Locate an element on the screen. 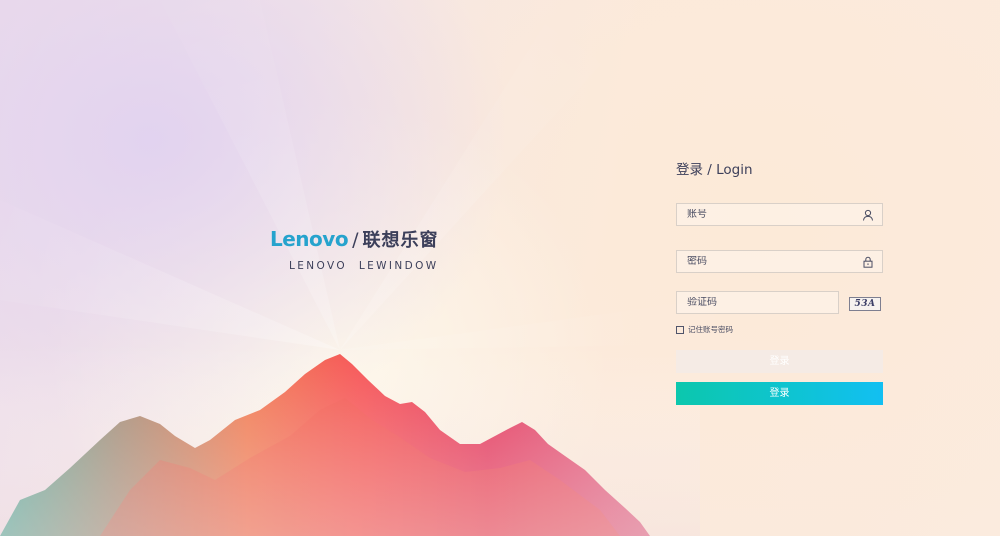  brand-title: Lenovo / 联想乐窗 is located at coordinates (370, 239).